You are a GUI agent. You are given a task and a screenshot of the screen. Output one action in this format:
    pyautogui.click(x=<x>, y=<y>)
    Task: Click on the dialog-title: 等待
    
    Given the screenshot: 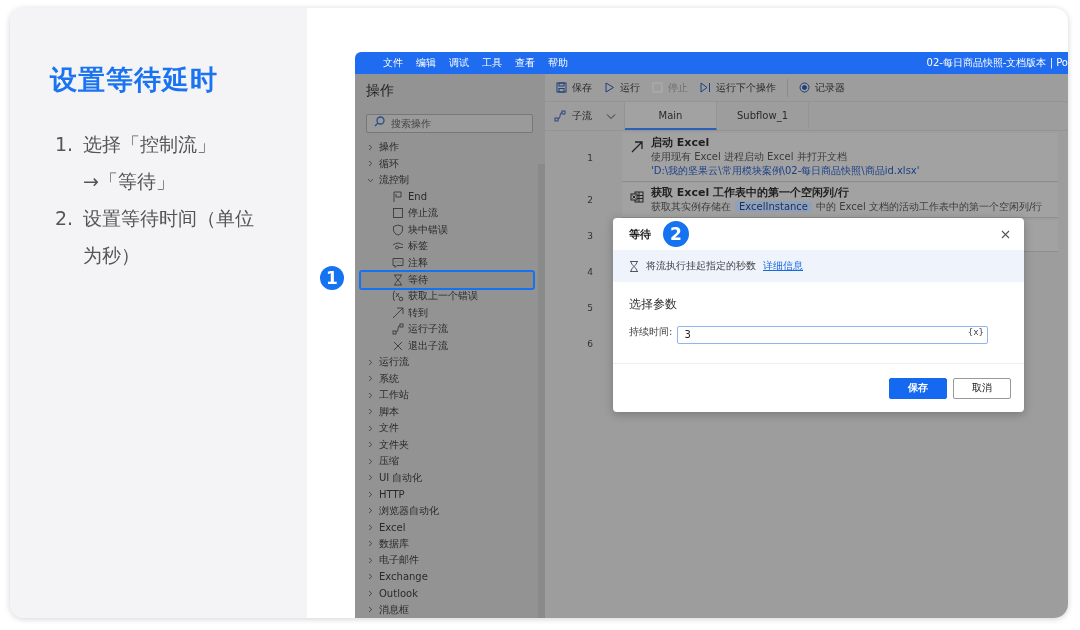 What is the action you would take?
    pyautogui.click(x=640, y=234)
    